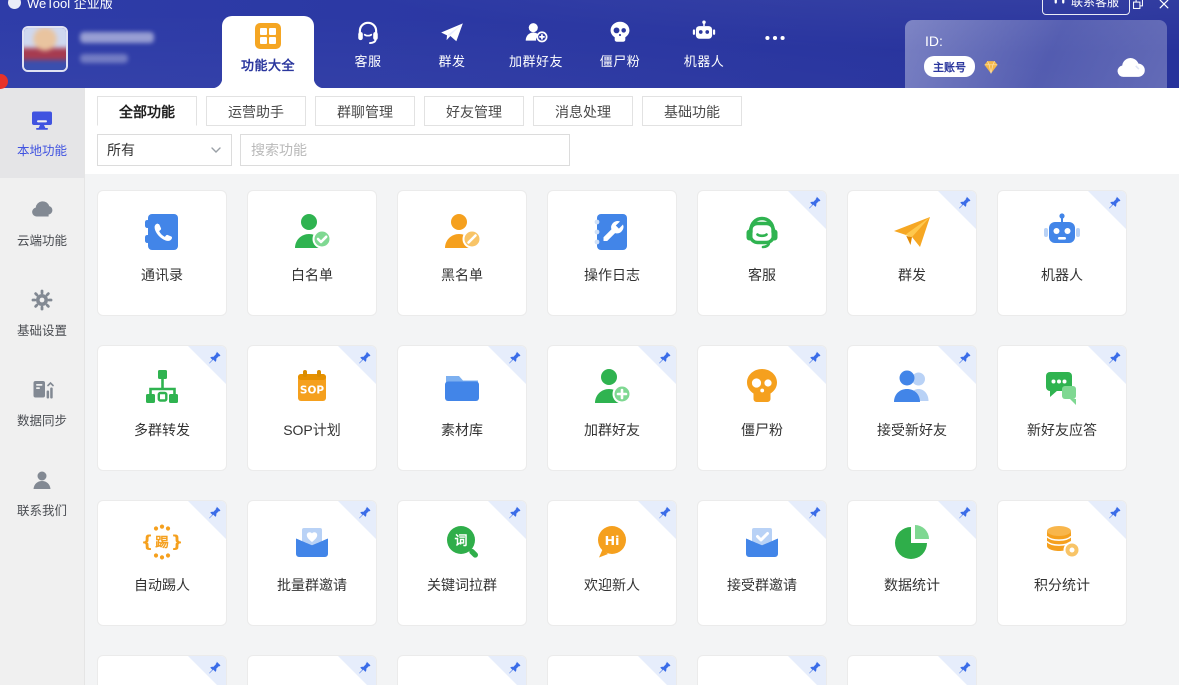 This screenshot has width=1179, height=685. What do you see at coordinates (312, 542) in the screenshot?
I see `batch-group-invite-icon` at bounding box center [312, 542].